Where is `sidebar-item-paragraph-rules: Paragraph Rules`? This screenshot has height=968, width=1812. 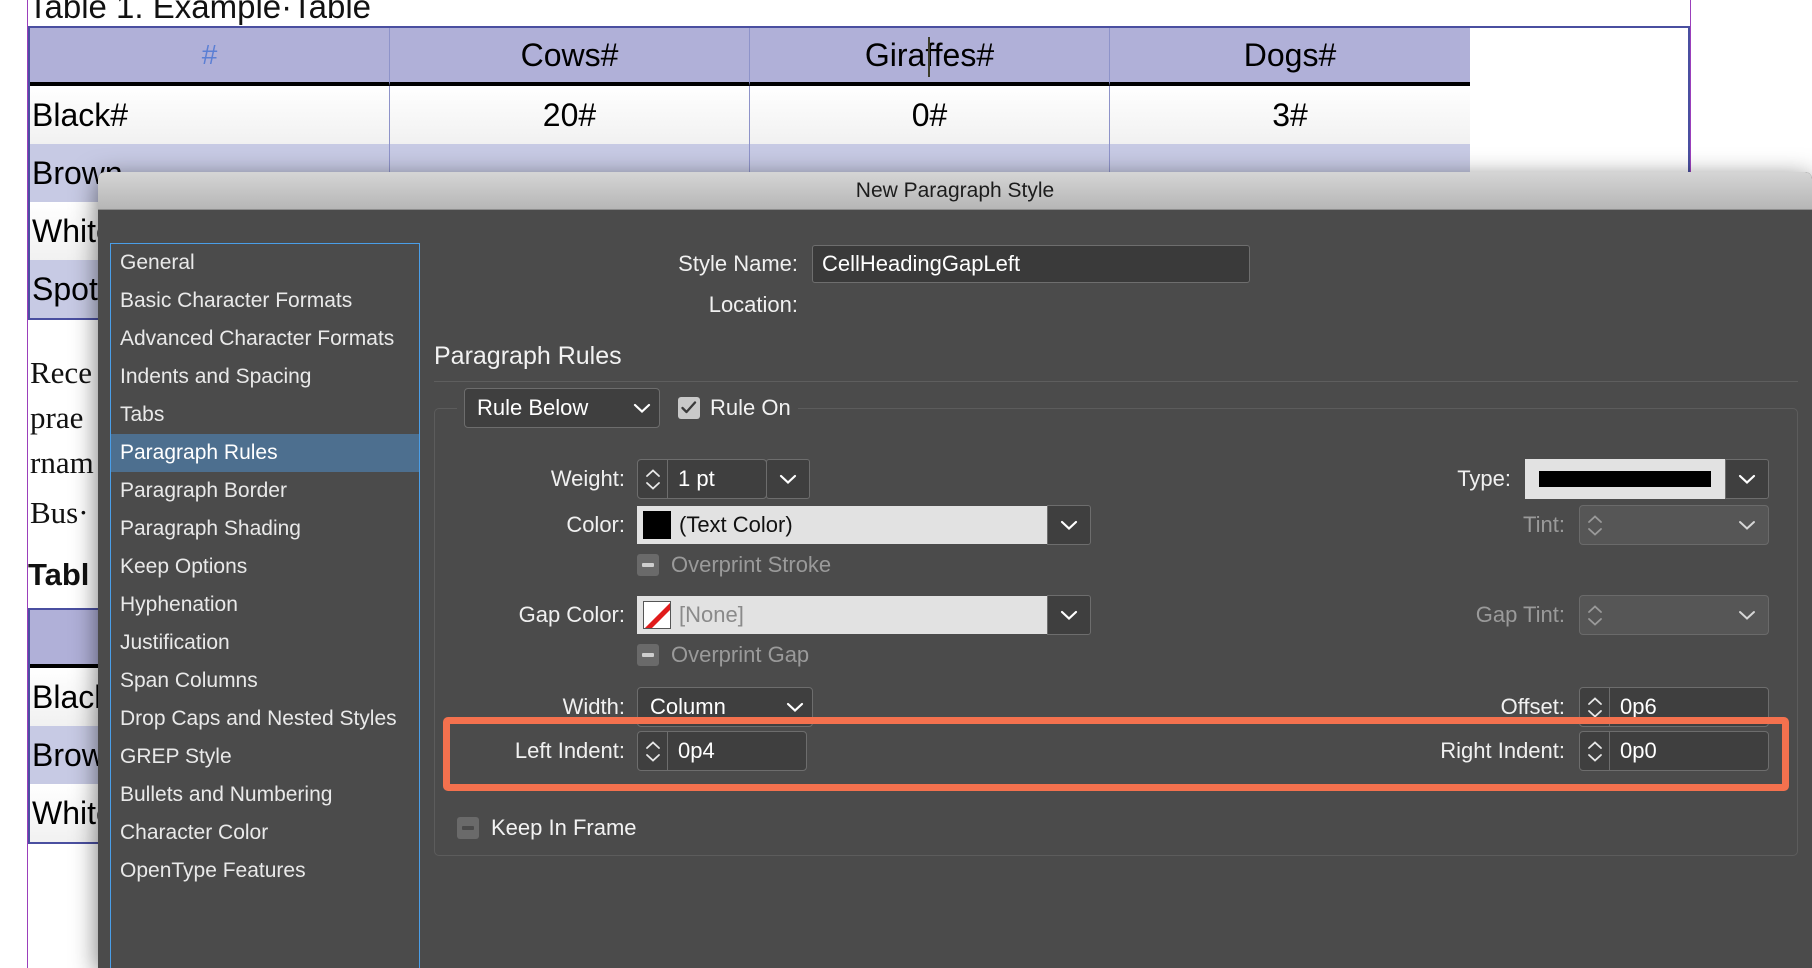 sidebar-item-paragraph-rules: Paragraph Rules is located at coordinates (265, 453).